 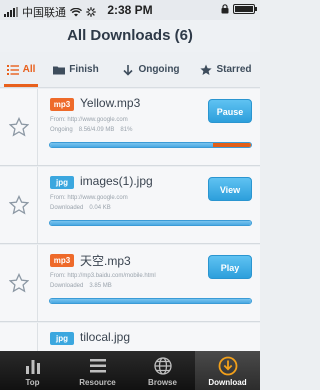 I want to click on download-icon, so click(x=227, y=366).